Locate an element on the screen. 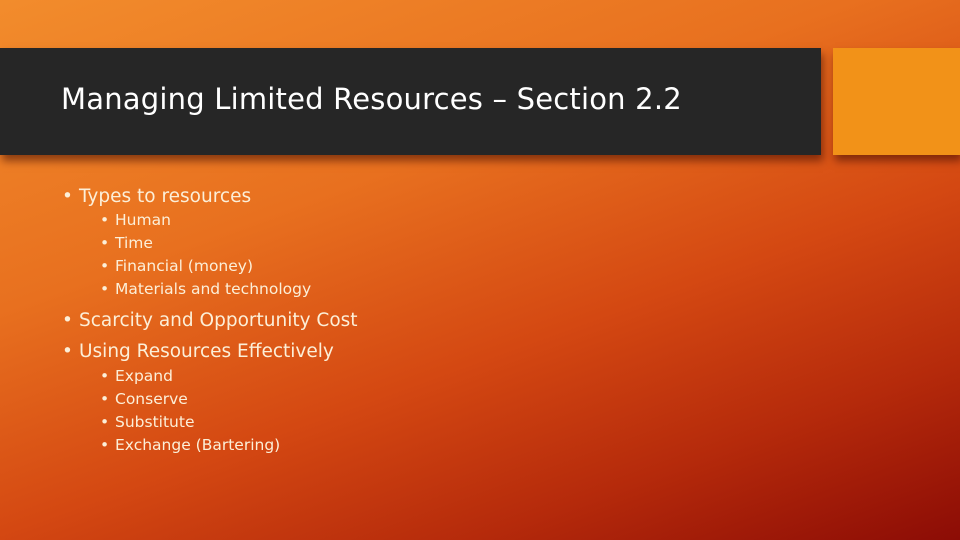  sub-bullet-item: • Conserve is located at coordinates (144, 399).